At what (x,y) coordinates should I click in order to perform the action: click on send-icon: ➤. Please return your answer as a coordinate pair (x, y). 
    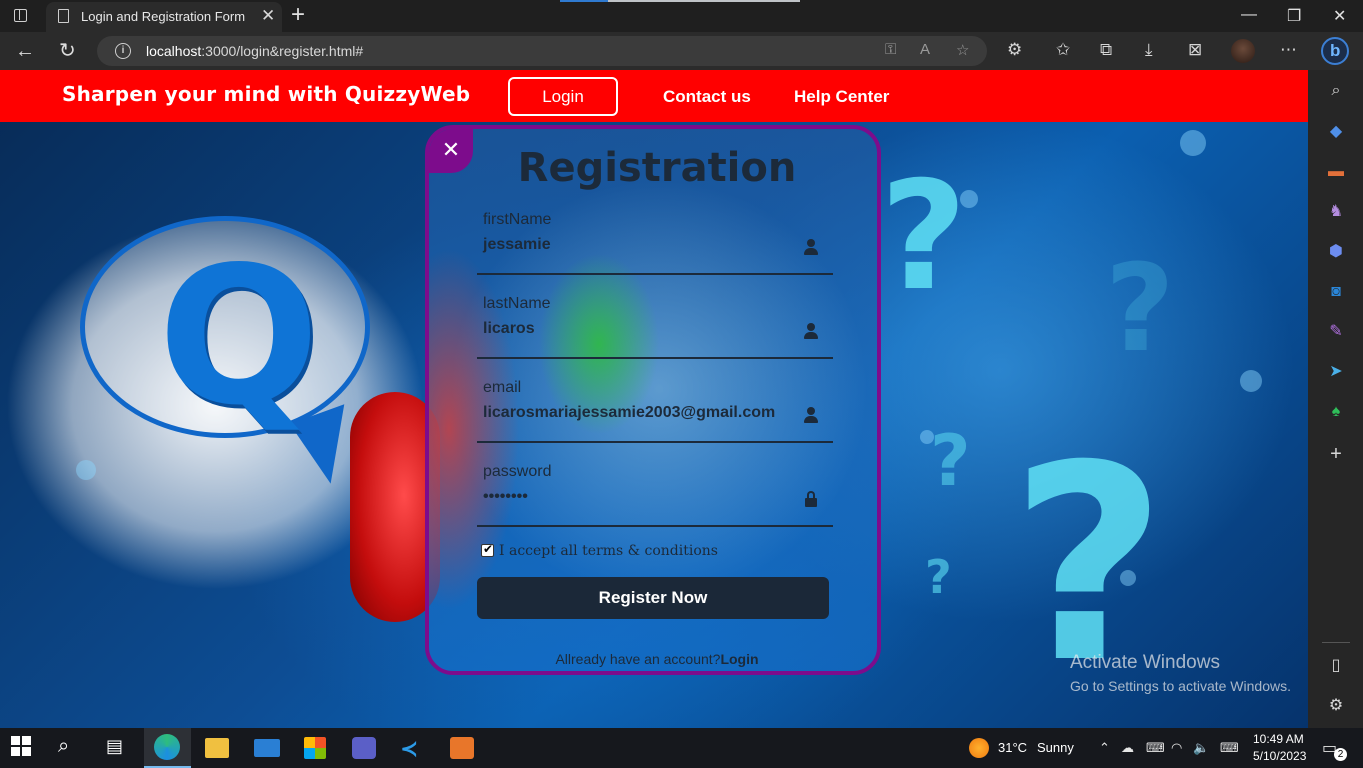
    Looking at the image, I should click on (1336, 372).